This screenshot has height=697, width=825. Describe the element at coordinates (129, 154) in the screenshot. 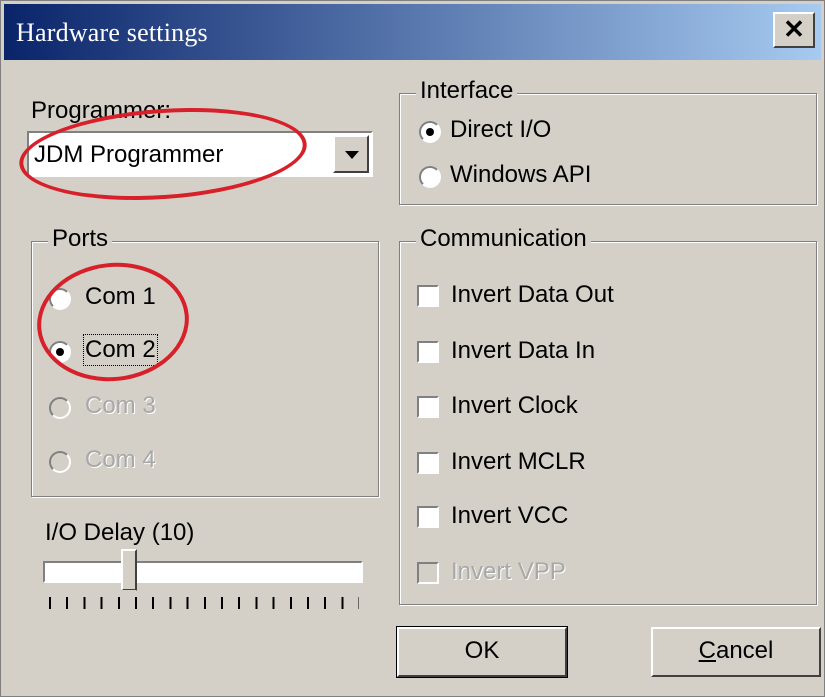

I see `programmer-select-value: JDM Programmer` at that location.